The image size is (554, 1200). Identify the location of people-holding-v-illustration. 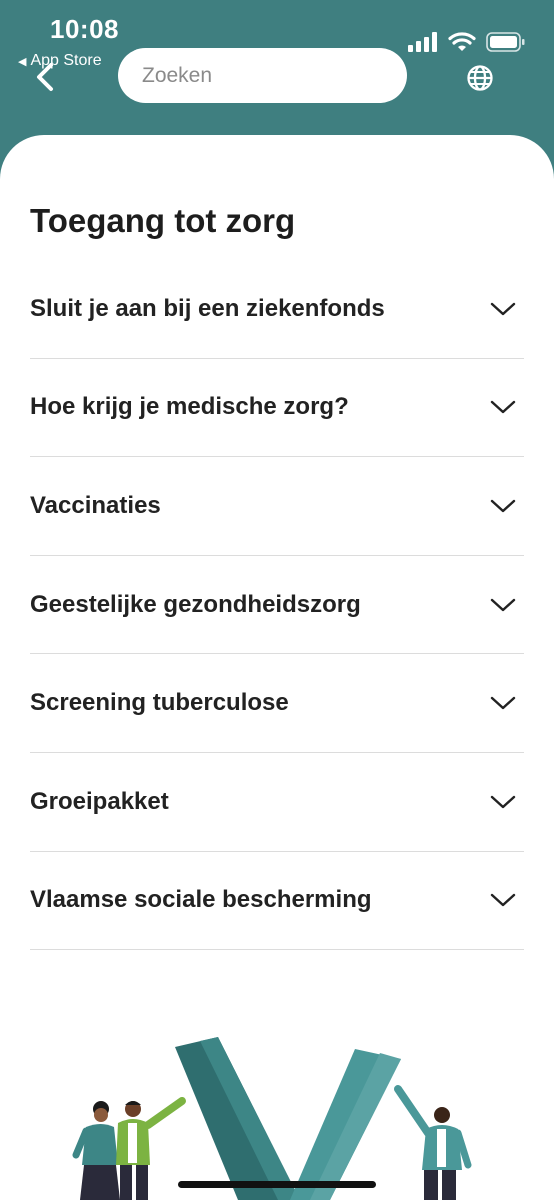
(272, 1118).